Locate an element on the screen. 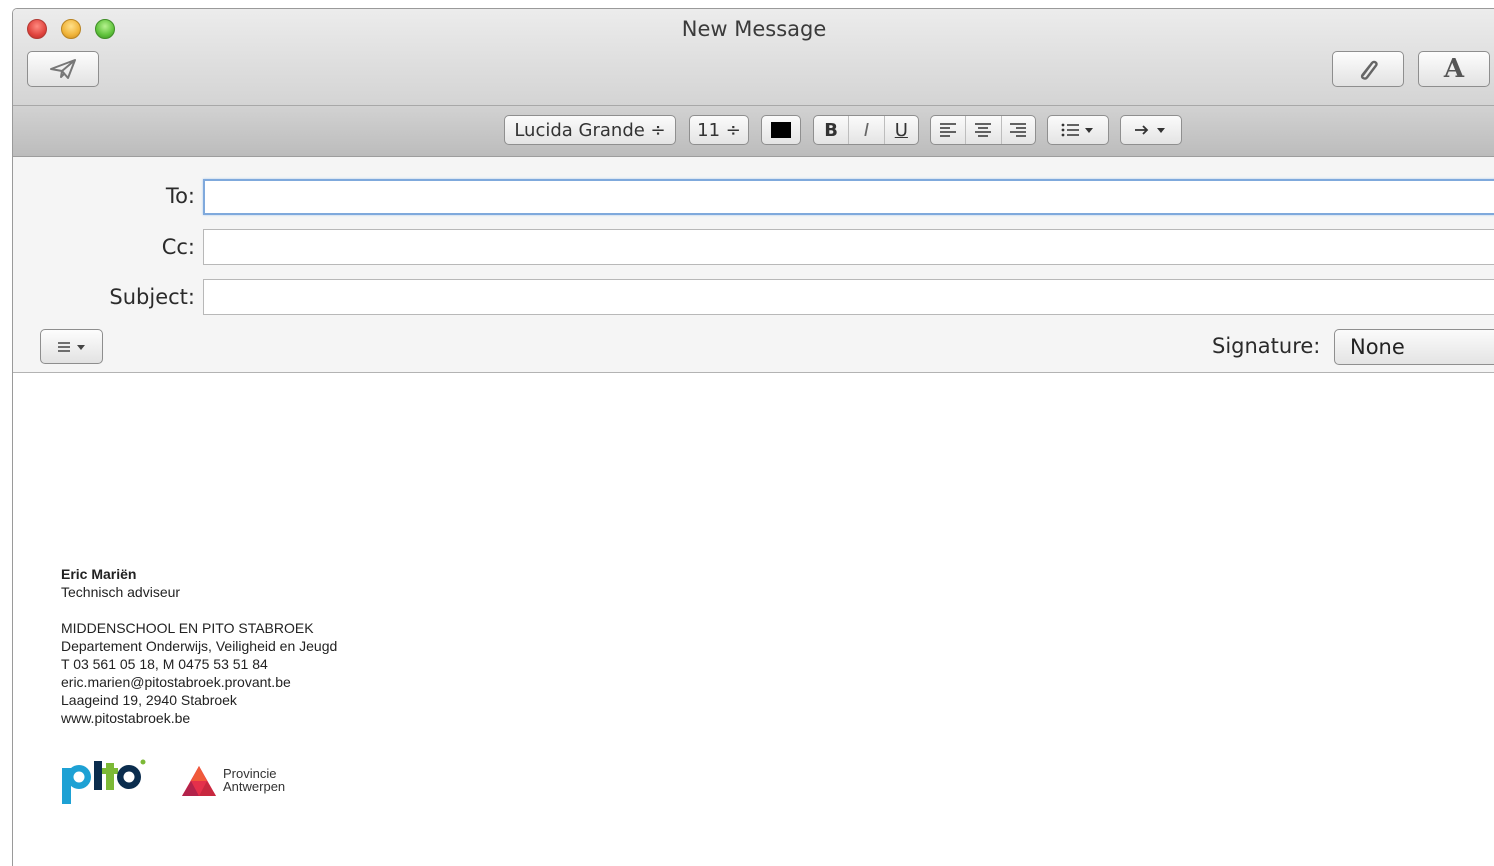 The width and height of the screenshot is (1494, 866). sig-website: www.pitostabroek.be is located at coordinates (126, 718).